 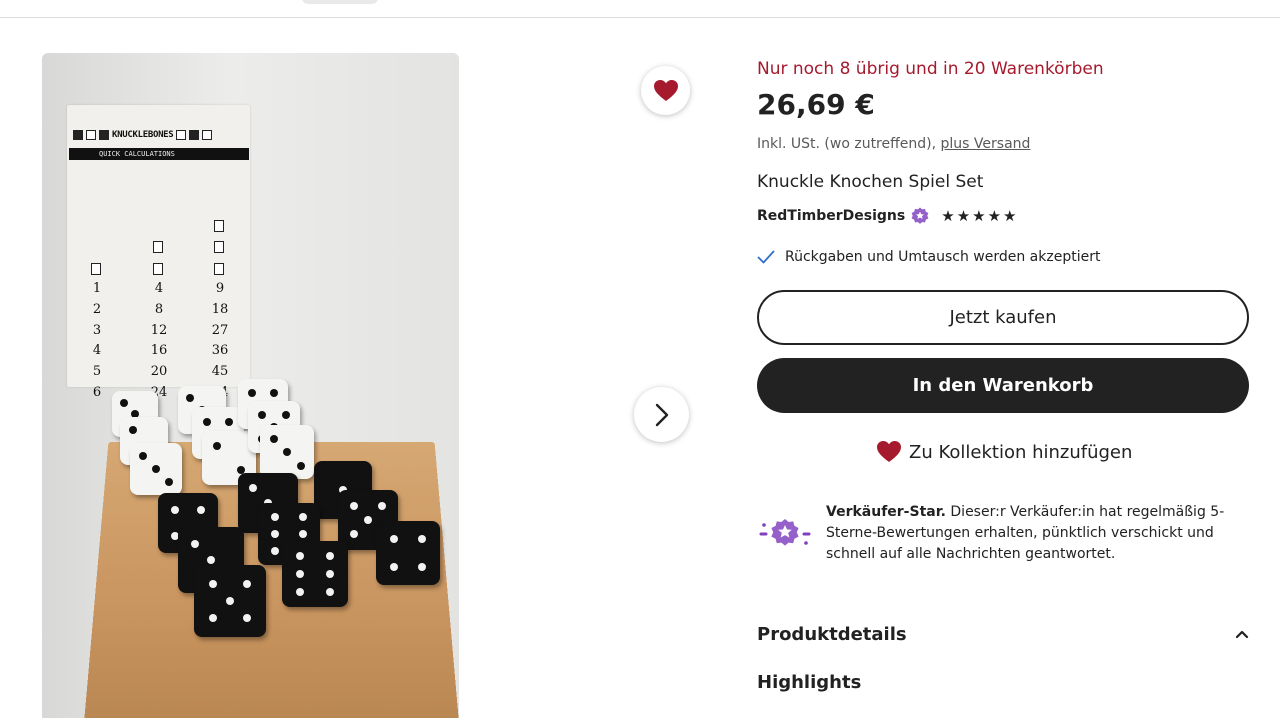 I want to click on rating-stars: ★ ★ ★ ★ ★, so click(x=979, y=215).